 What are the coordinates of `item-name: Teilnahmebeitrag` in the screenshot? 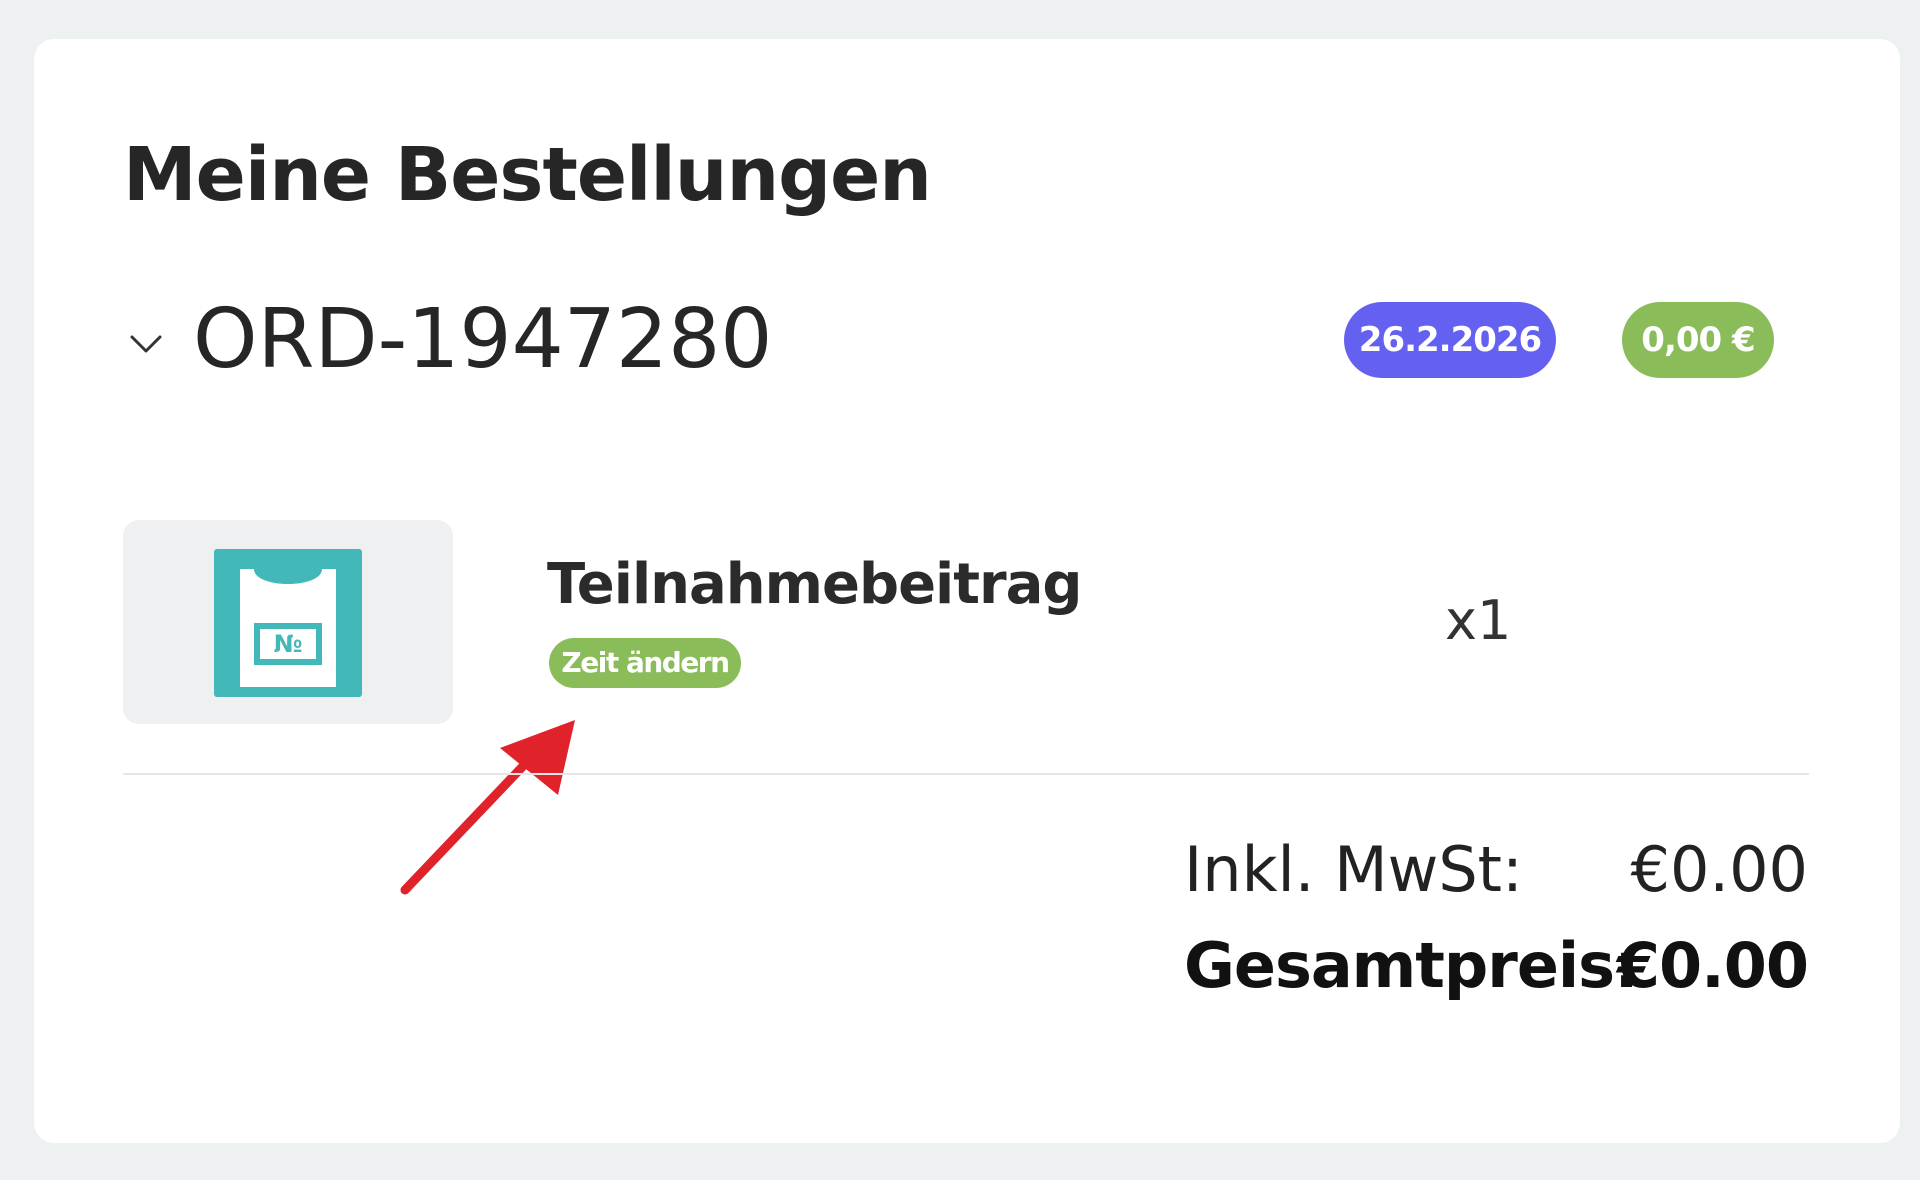 It's located at (815, 584).